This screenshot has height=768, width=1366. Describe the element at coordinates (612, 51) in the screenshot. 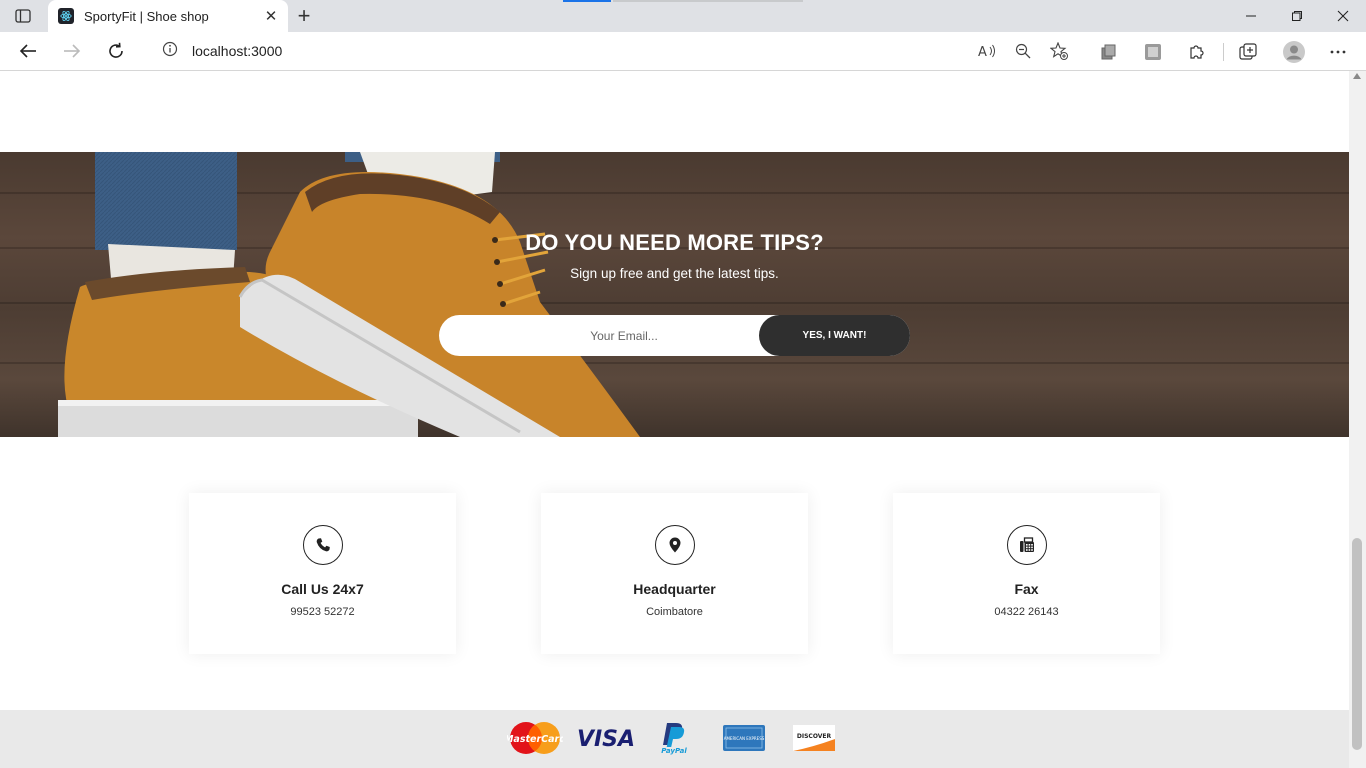

I see `address-bar: localhost:3000 A` at that location.